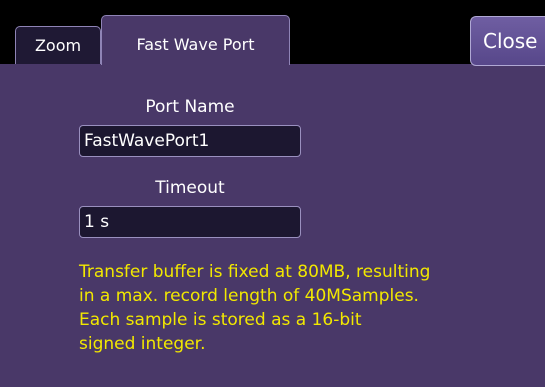 The width and height of the screenshot is (545, 387). What do you see at coordinates (142, 344) in the screenshot?
I see `note-line: signed integer.` at bounding box center [142, 344].